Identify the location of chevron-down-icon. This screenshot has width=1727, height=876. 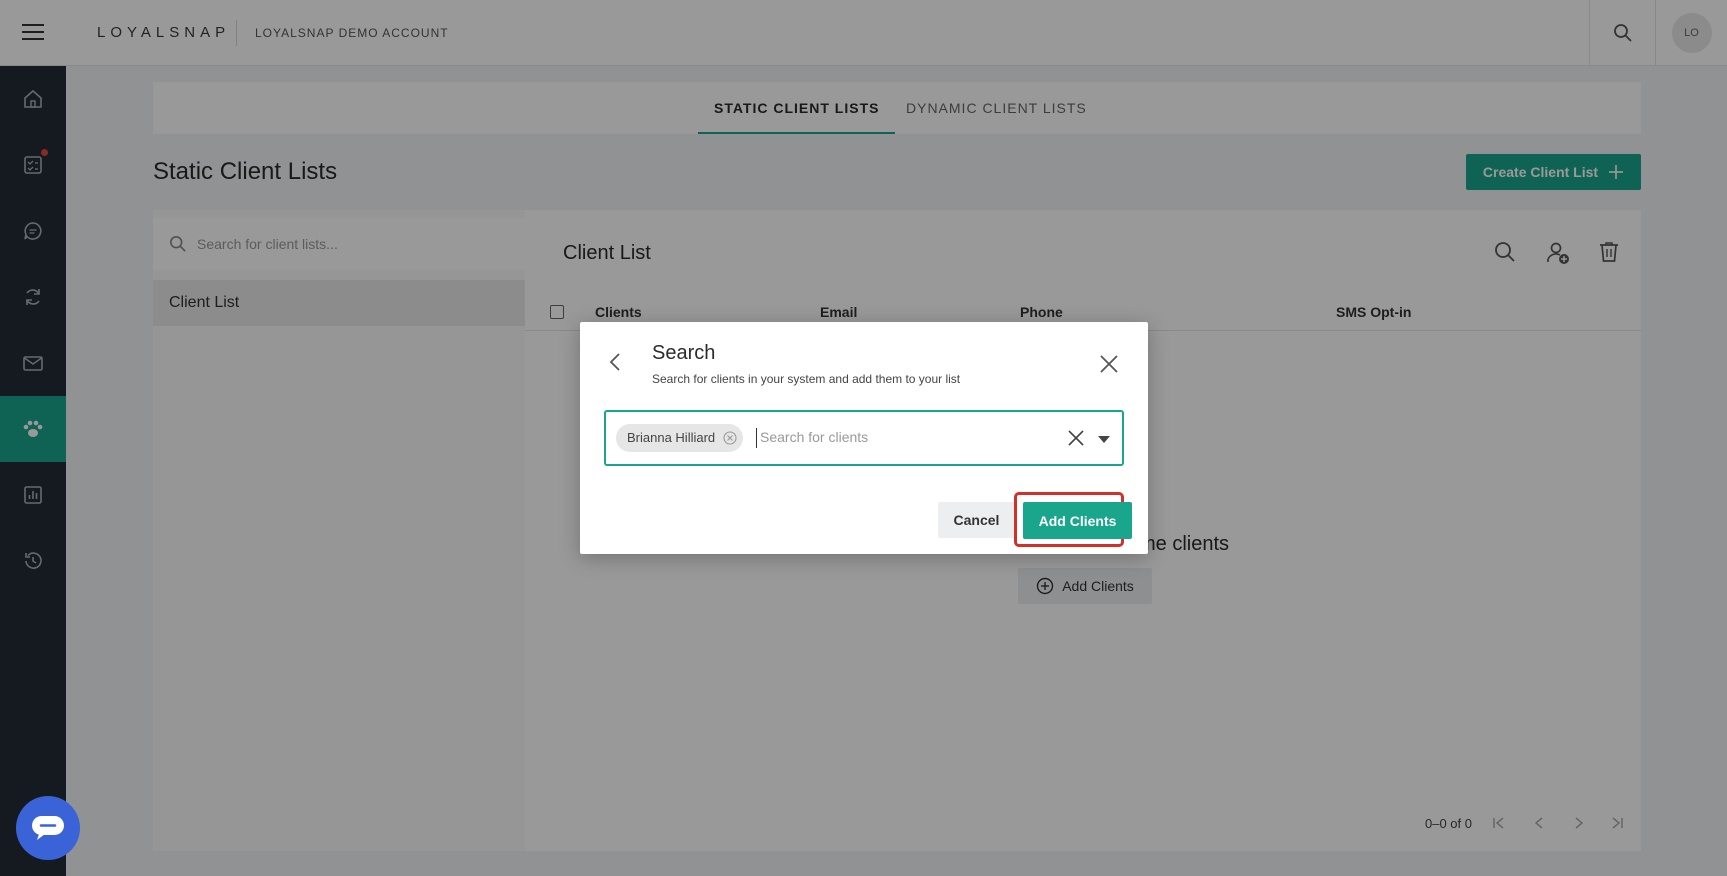
(1104, 439).